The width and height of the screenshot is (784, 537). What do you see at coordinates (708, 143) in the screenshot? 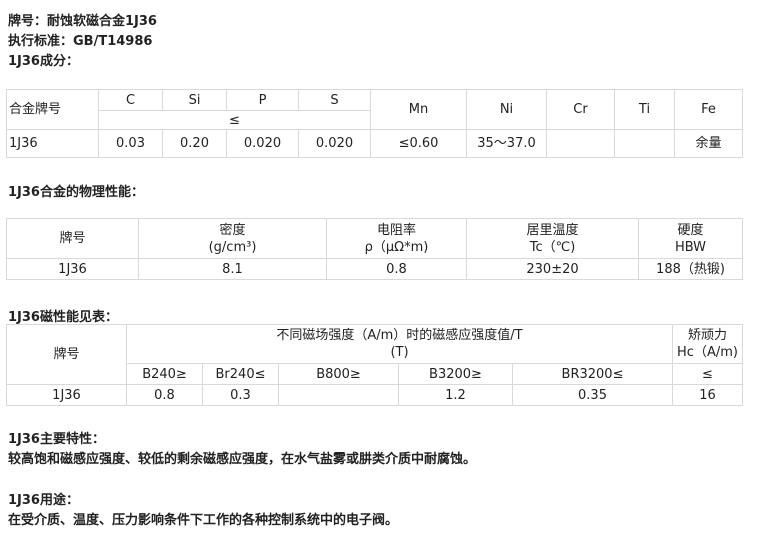
I see `value-fe: 余量` at bounding box center [708, 143].